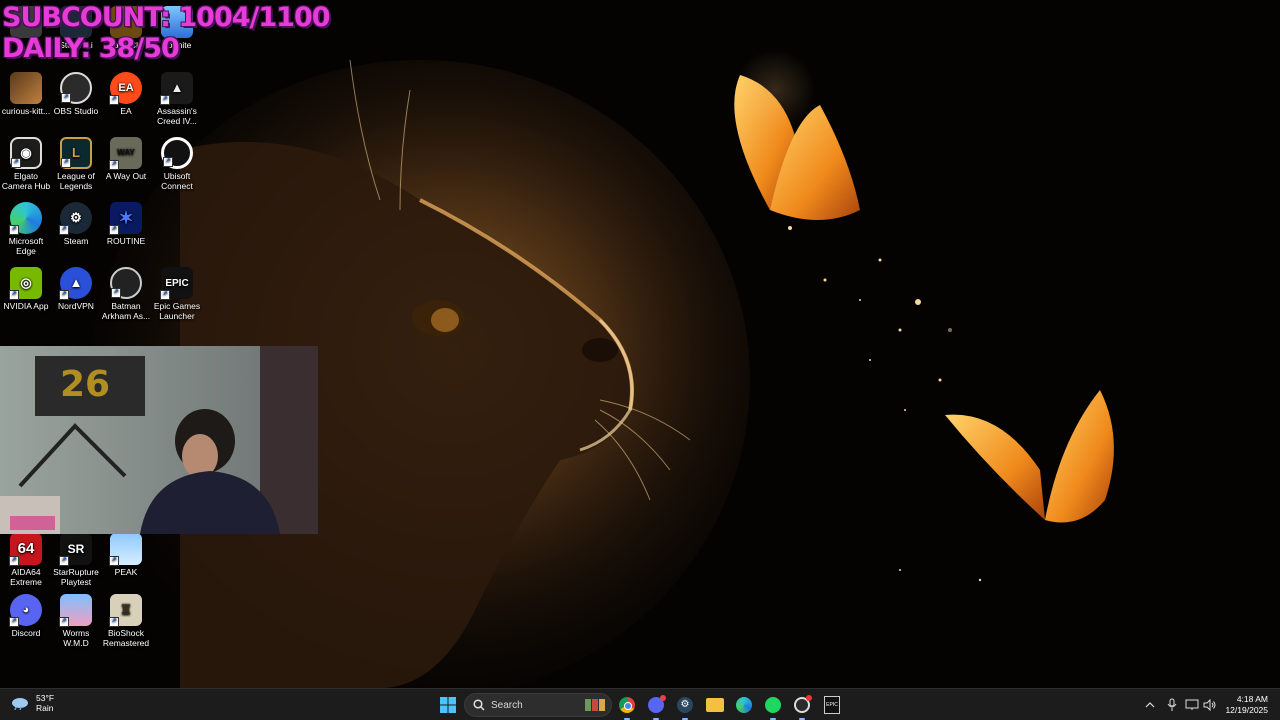  I want to click on desktop-icon-nvidia: ◎ ↗ NVIDIA App, so click(26, 289).